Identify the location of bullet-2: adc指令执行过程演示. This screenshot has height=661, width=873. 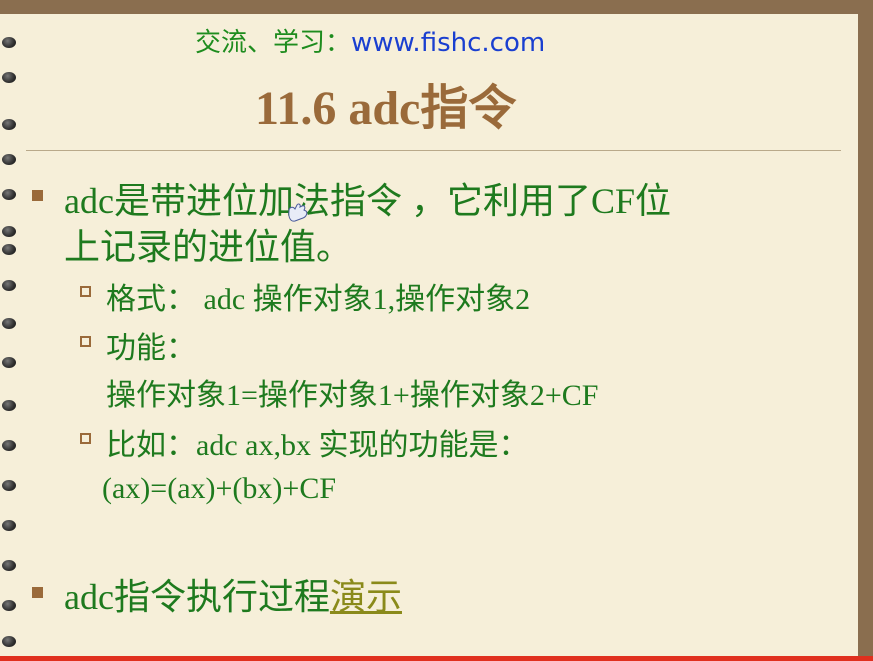
(233, 594).